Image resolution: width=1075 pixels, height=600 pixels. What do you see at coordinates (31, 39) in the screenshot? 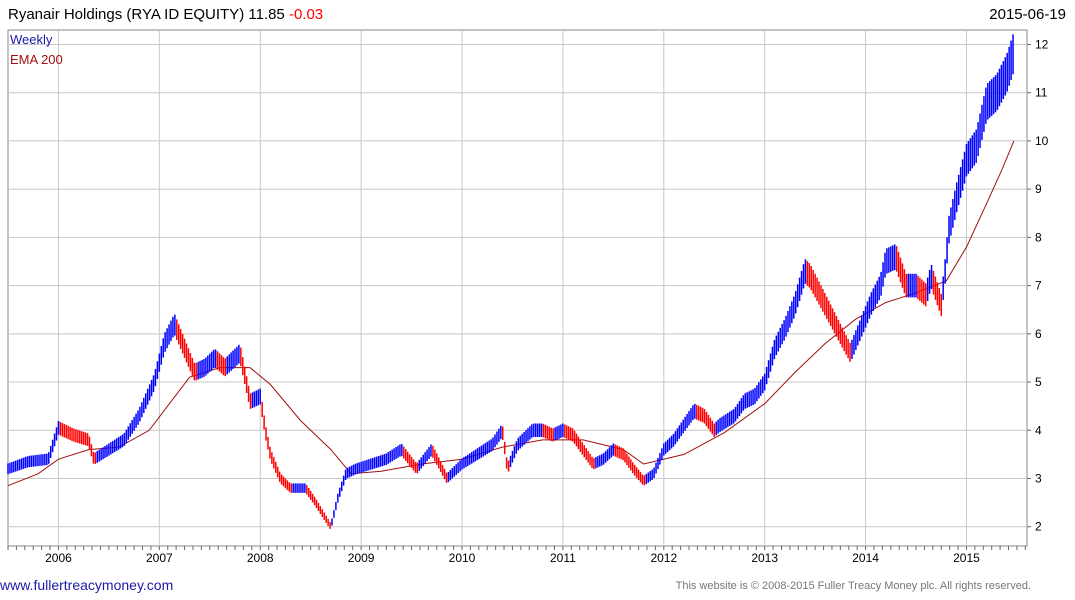
I see `legend-weekly: Weekly` at bounding box center [31, 39].